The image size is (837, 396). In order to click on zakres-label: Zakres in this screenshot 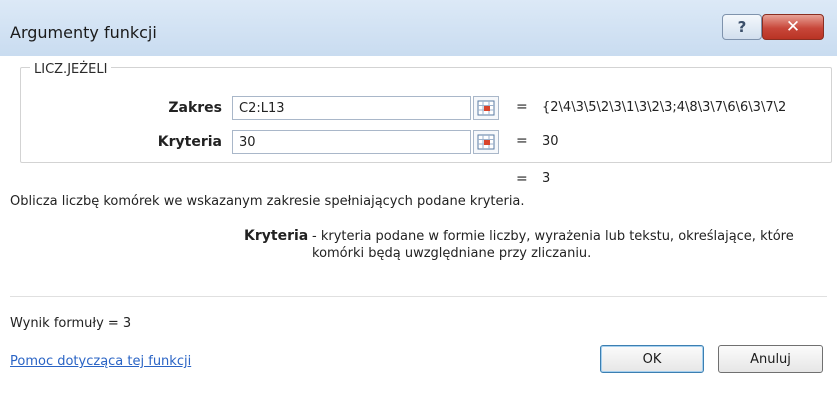, I will do `click(195, 108)`.